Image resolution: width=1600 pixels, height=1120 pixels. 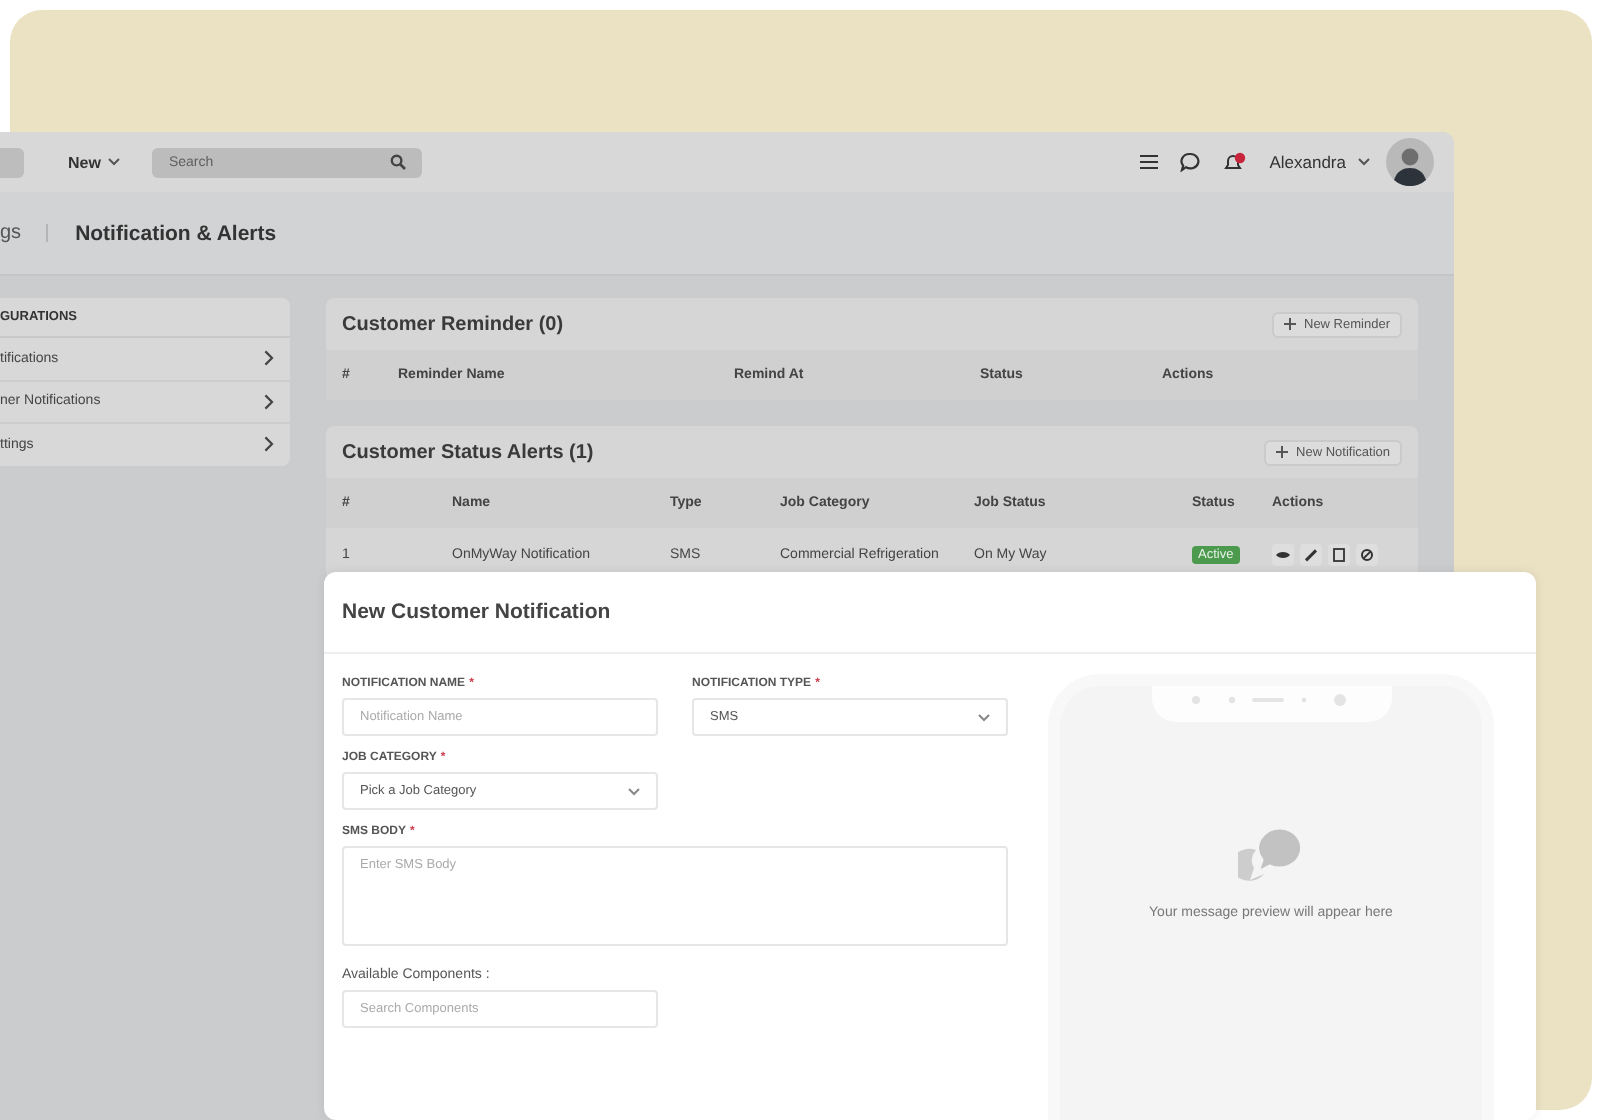 I want to click on block-icon, so click(x=1367, y=554).